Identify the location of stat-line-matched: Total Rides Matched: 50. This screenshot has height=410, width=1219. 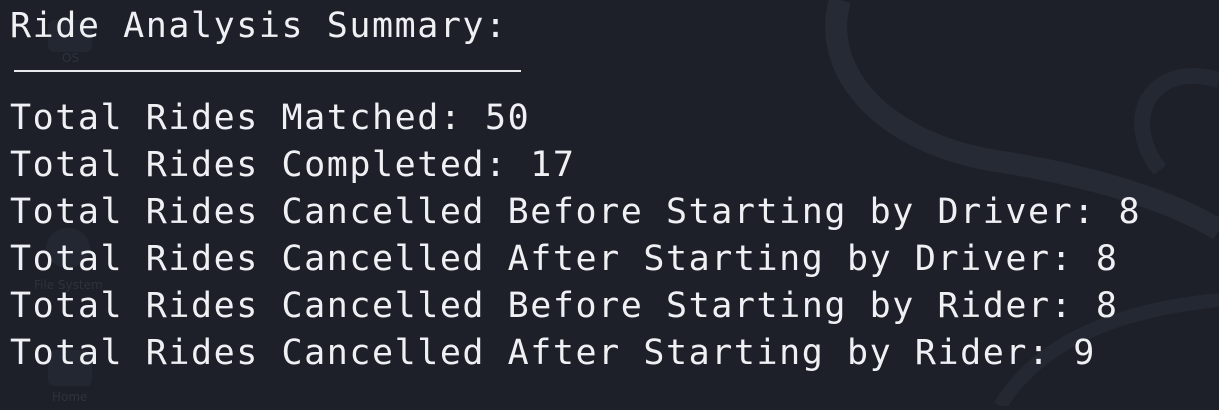
(270, 118).